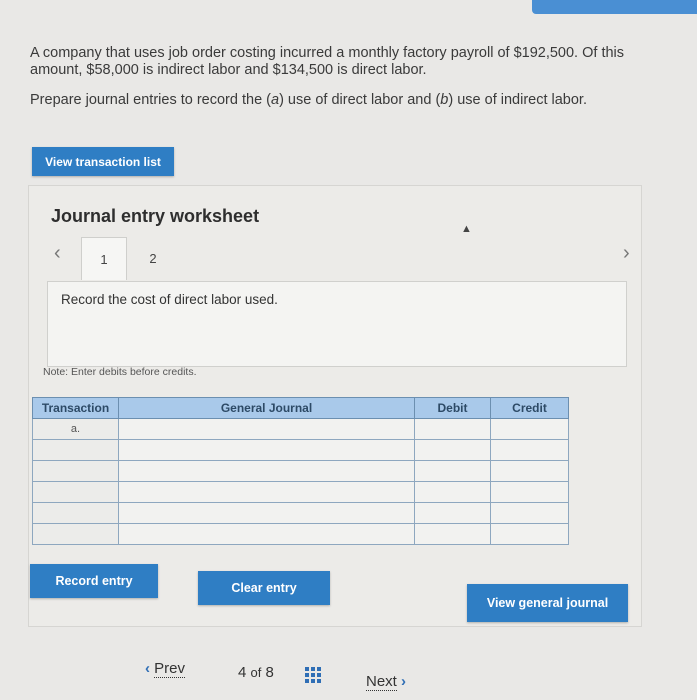 Image resolution: width=697 pixels, height=700 pixels. What do you see at coordinates (75, 408) in the screenshot?
I see `header-transaction: Transaction` at bounding box center [75, 408].